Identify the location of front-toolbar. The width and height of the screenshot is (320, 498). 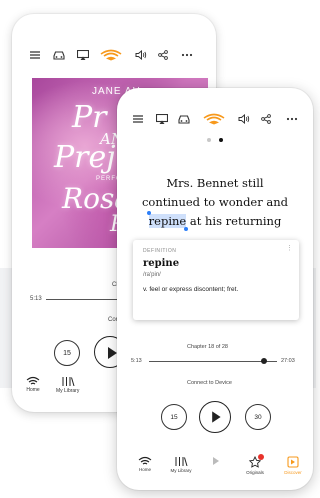
(215, 120).